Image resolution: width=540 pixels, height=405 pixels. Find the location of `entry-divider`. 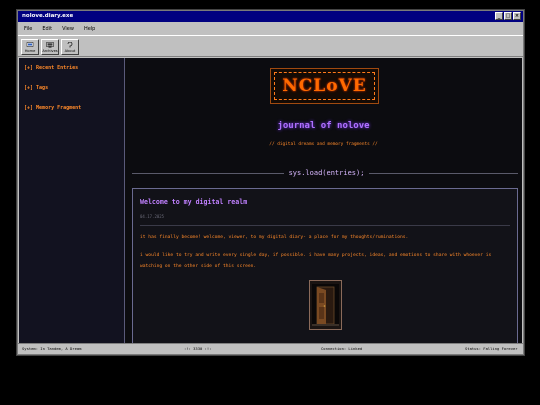

entry-divider is located at coordinates (325, 225).